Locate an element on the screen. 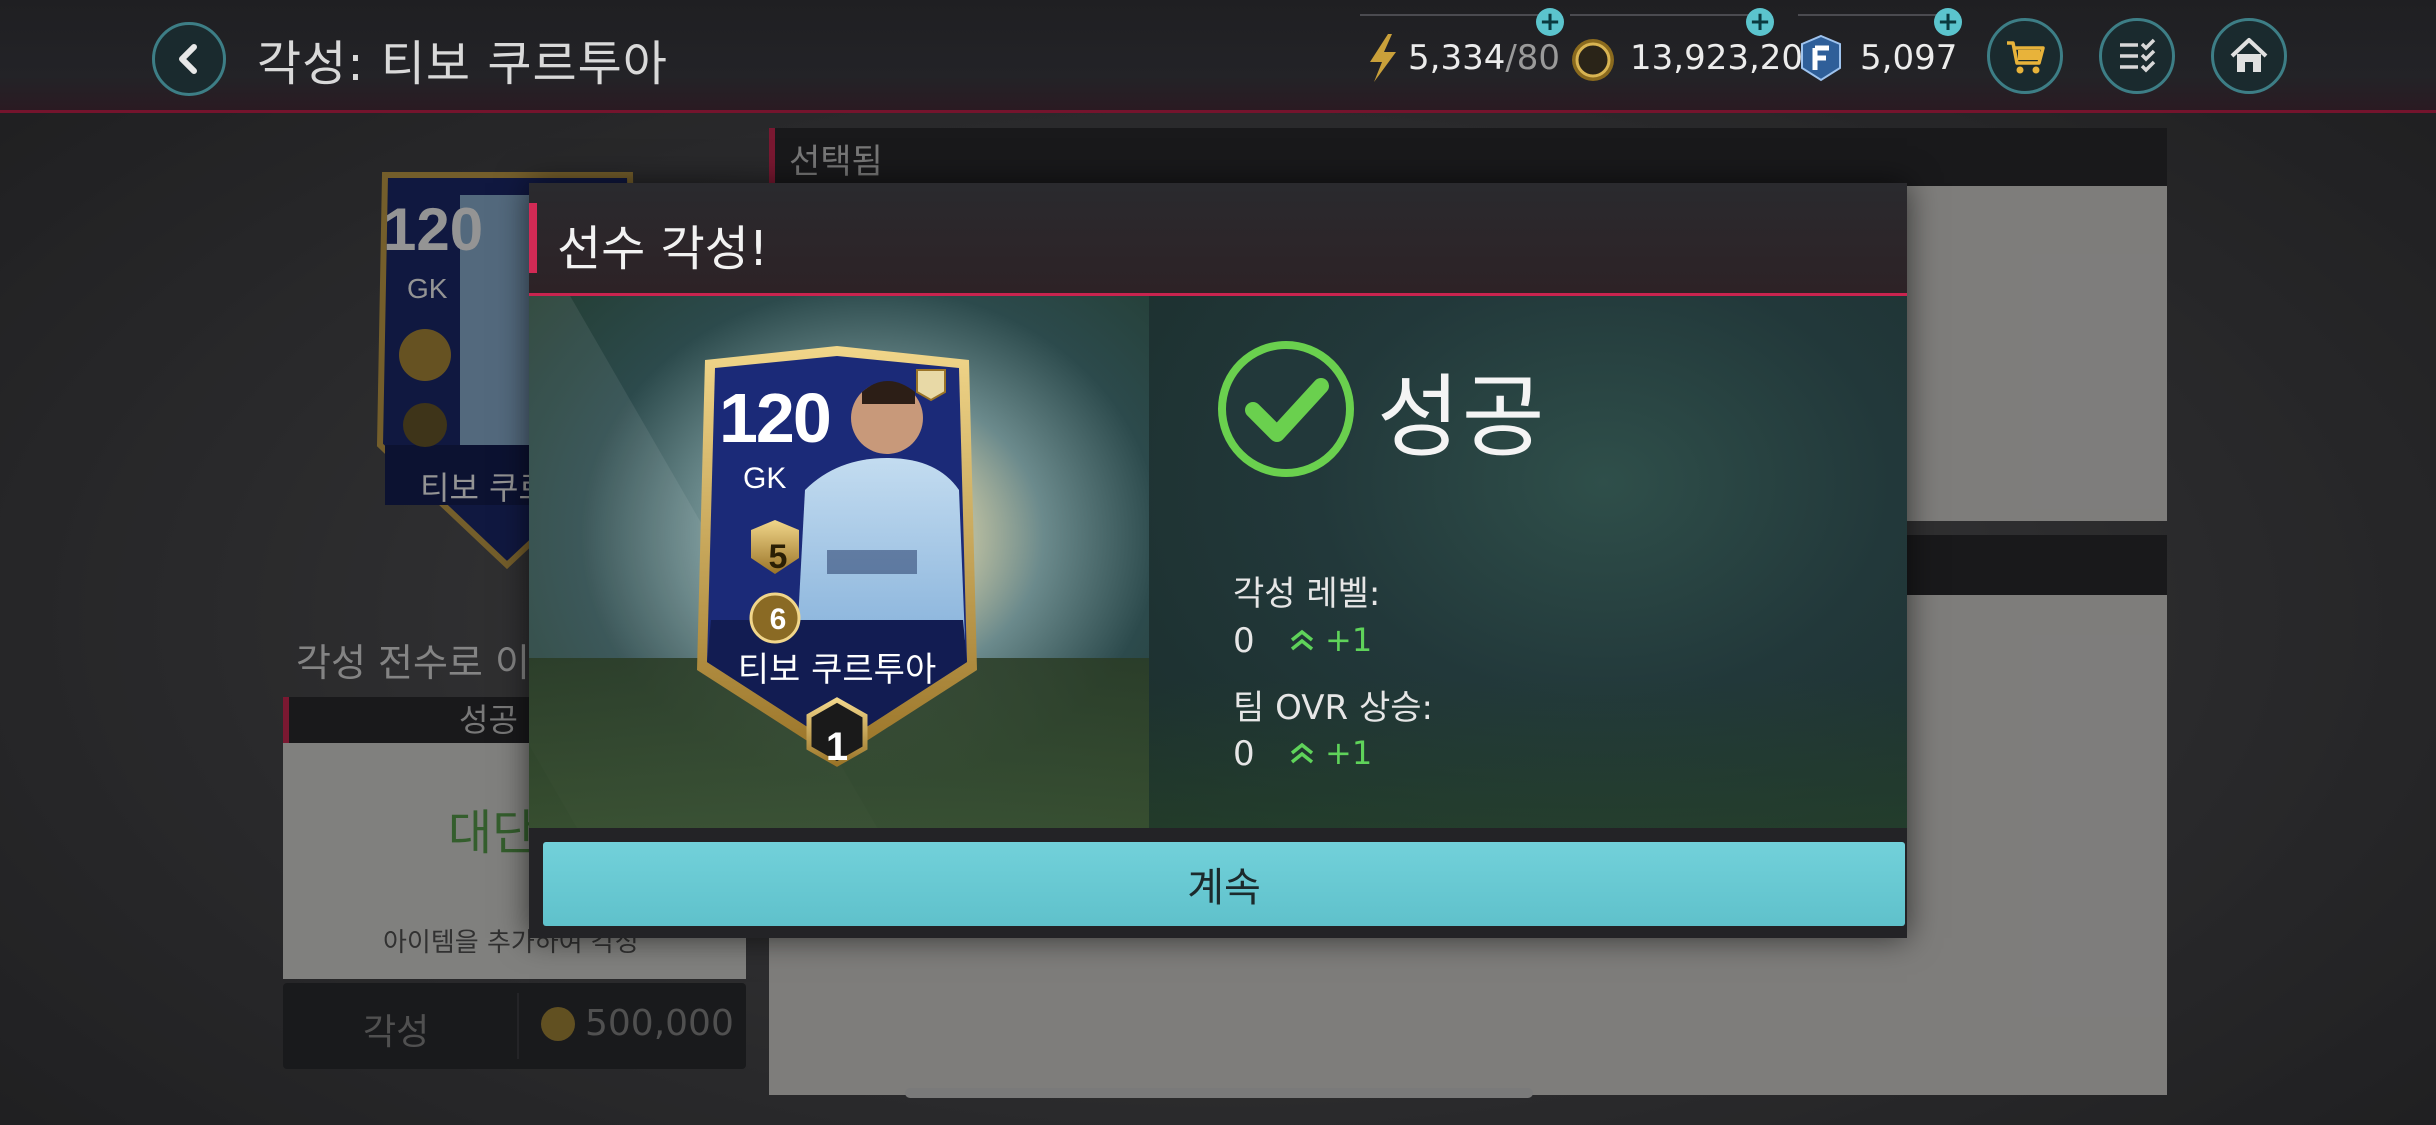 This screenshot has width=2436, height=1125. lightning-icon is located at coordinates (1383, 58).